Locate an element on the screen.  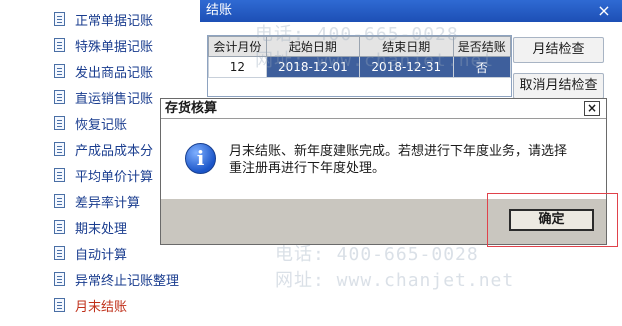
tree-item-restore-posting: 恢复记账 is located at coordinates (91, 123).